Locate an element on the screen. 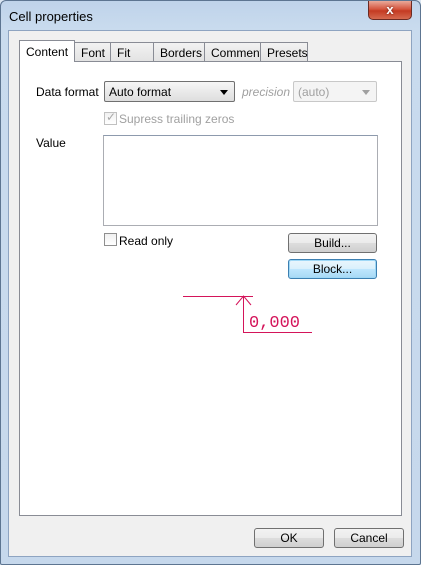  tab-content: Content is located at coordinates (47, 51).